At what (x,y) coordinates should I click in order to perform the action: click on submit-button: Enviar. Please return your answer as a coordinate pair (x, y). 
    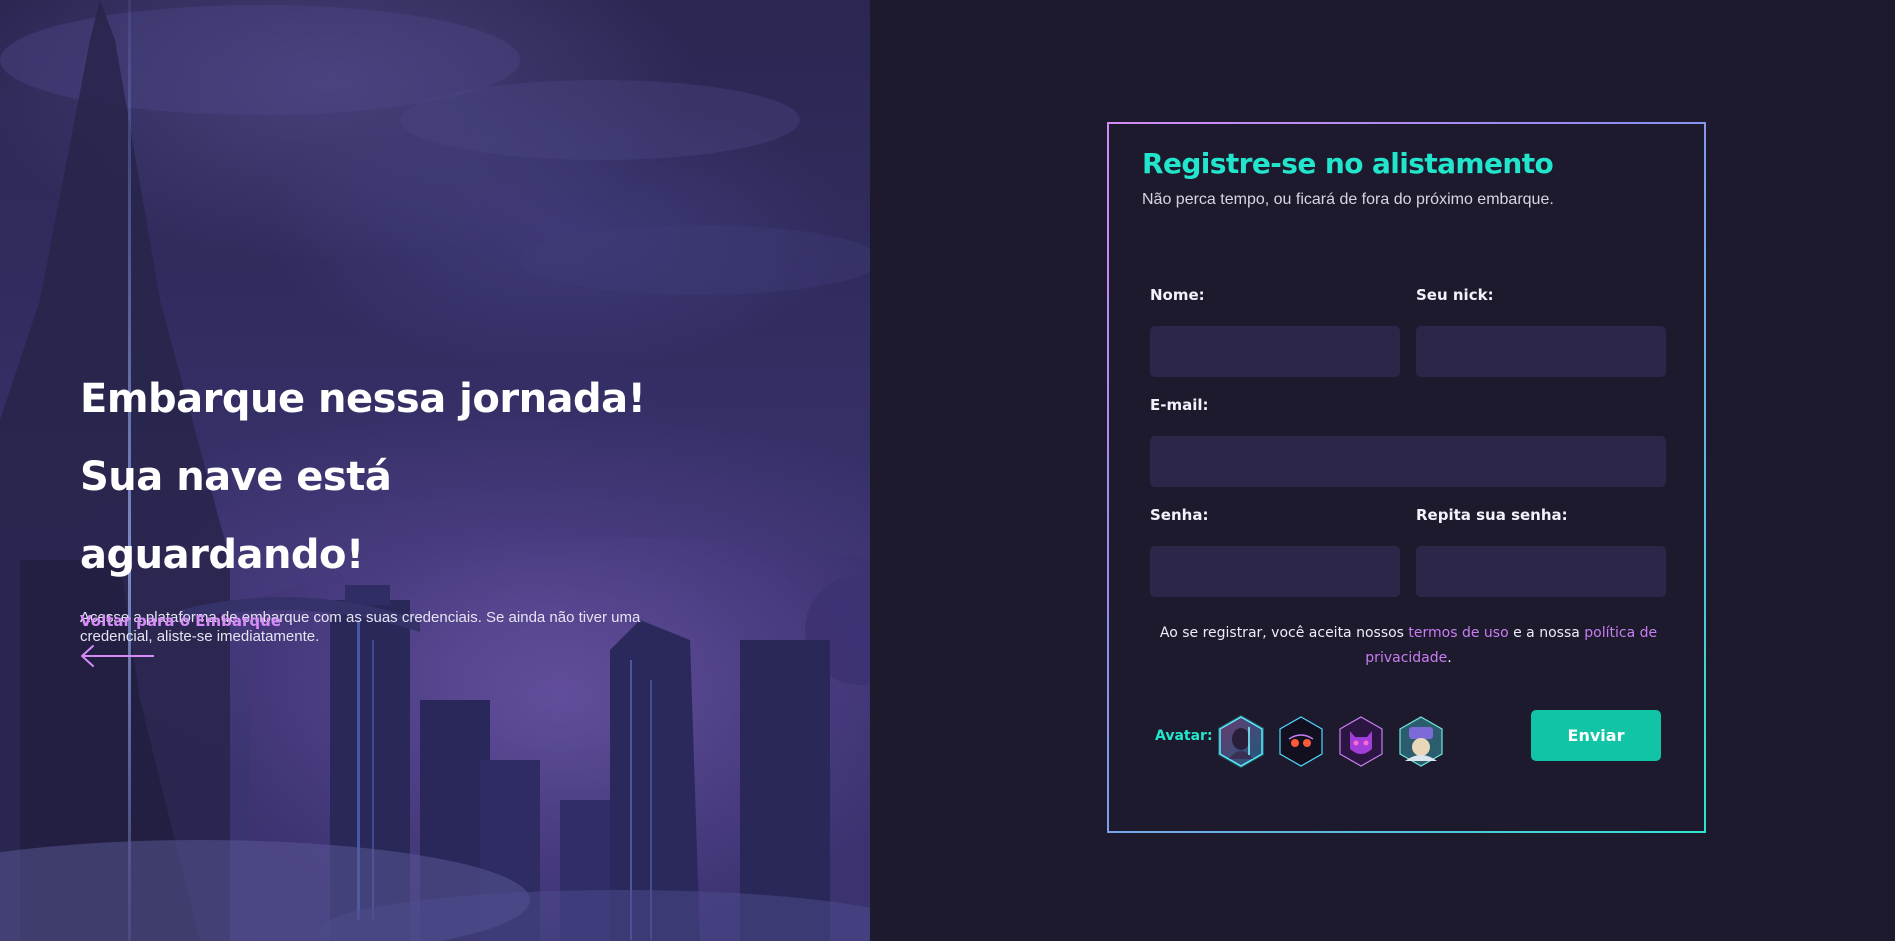
    Looking at the image, I should click on (1596, 735).